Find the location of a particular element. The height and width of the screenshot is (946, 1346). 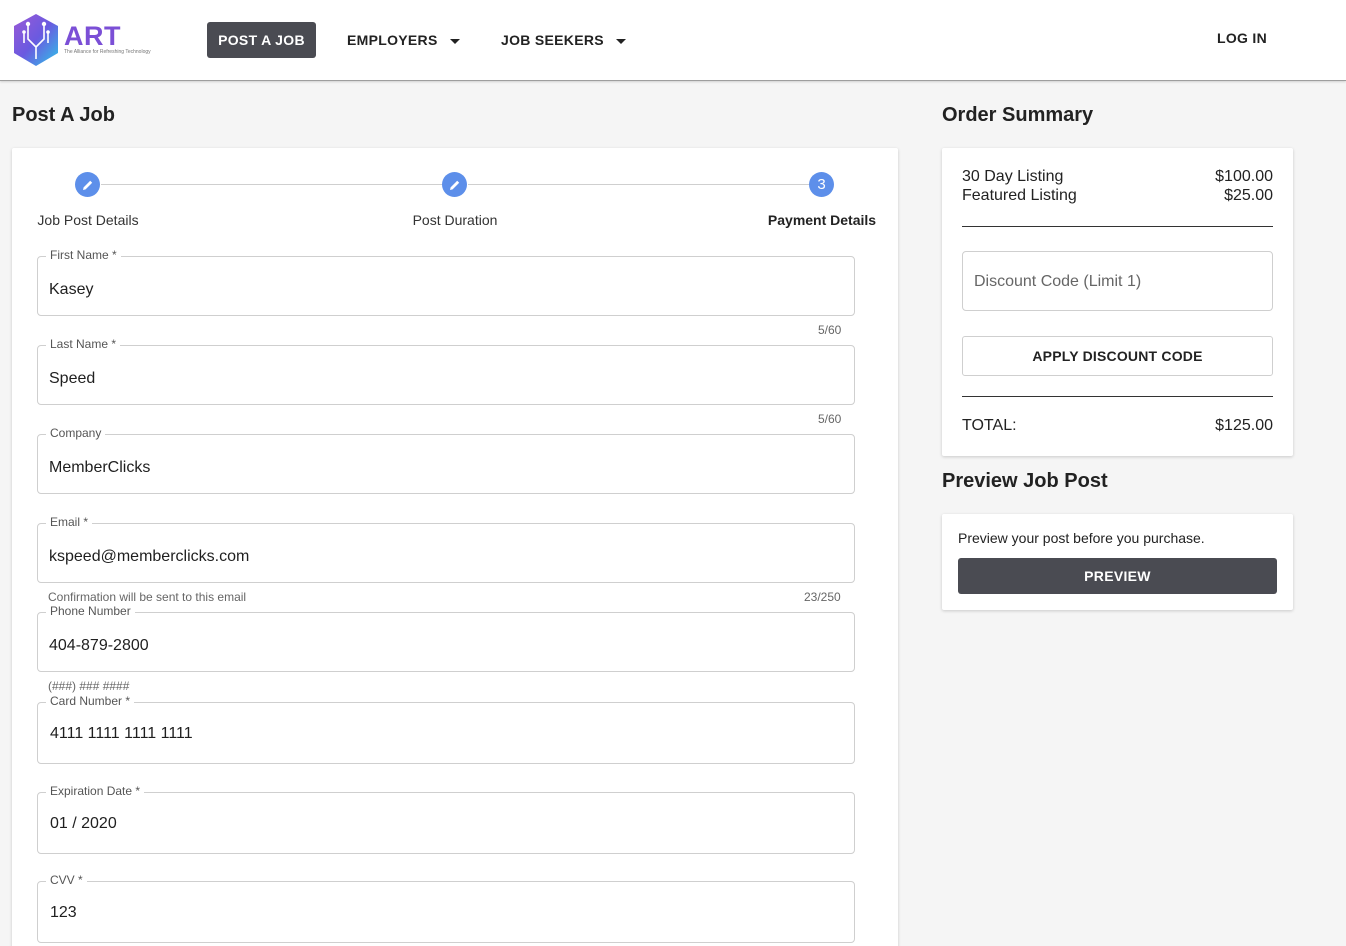

step-2-edit-button is located at coordinates (454, 184).